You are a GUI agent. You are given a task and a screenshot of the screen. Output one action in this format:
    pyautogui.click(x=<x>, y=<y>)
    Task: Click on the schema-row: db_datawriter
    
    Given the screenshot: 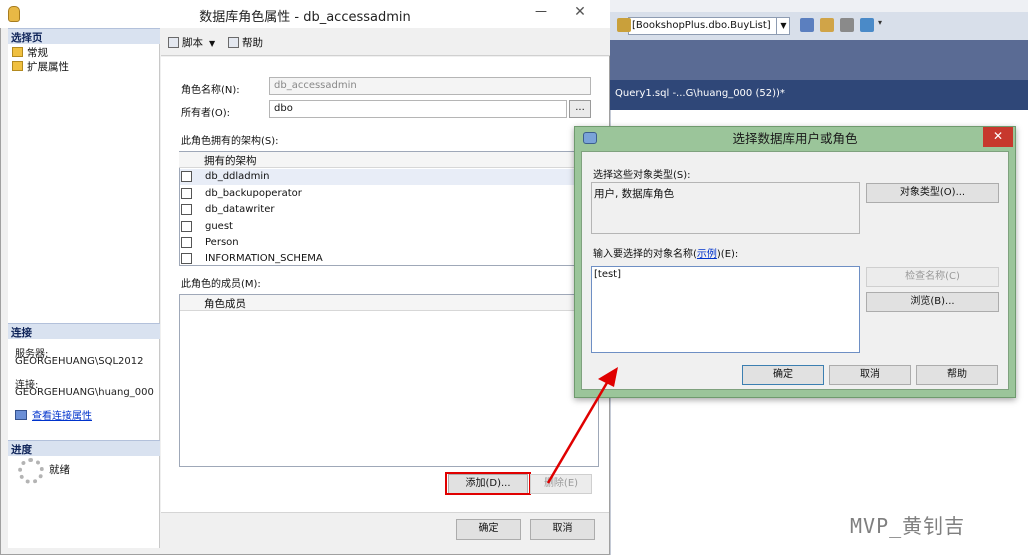 What is the action you would take?
    pyautogui.click(x=389, y=210)
    